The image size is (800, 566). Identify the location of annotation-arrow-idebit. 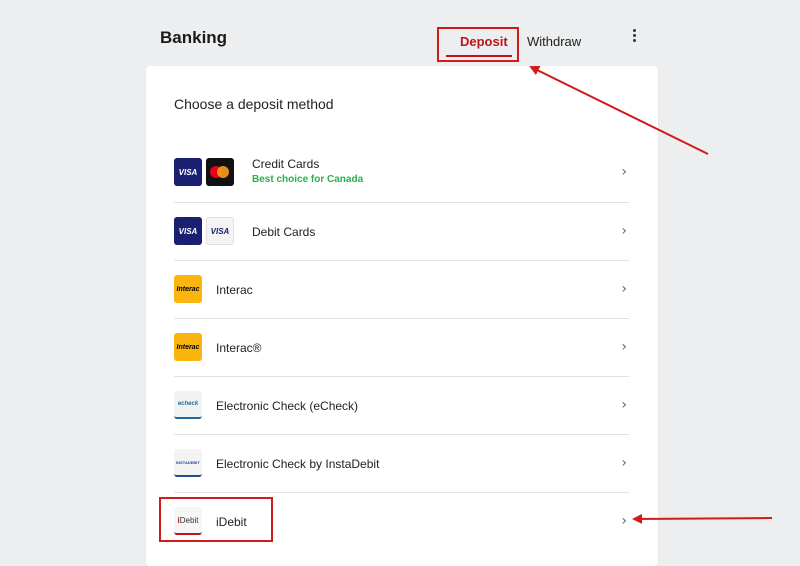
(702, 518).